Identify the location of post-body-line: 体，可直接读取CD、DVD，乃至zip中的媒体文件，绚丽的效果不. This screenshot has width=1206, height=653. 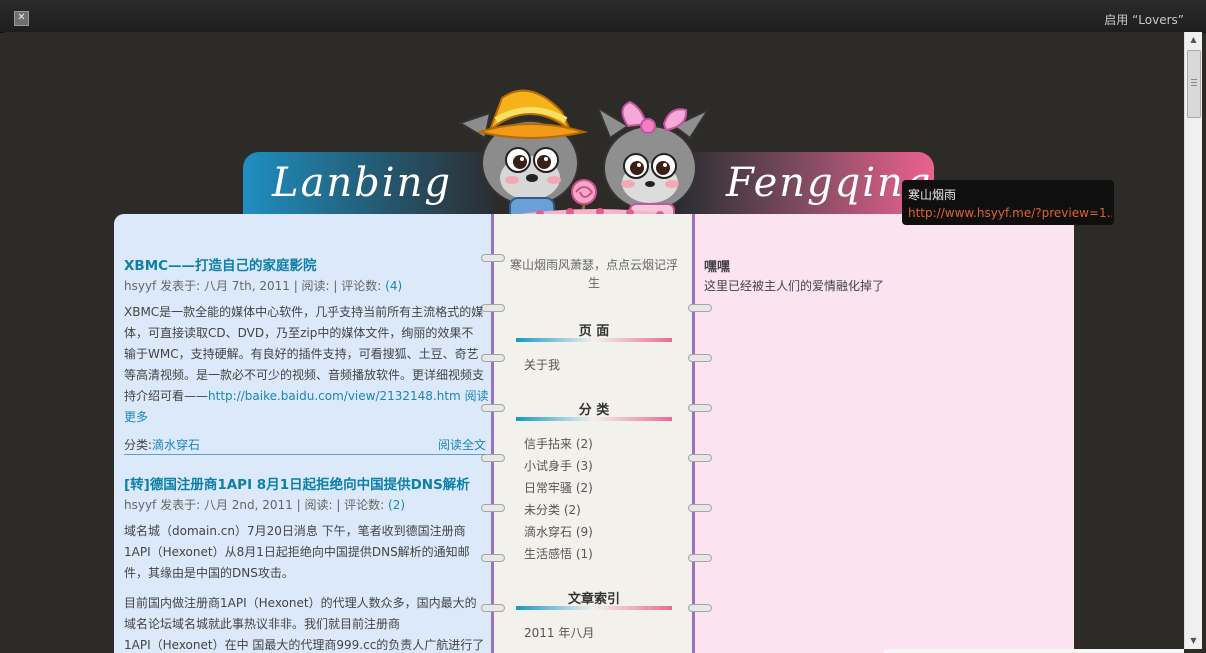
(299, 333).